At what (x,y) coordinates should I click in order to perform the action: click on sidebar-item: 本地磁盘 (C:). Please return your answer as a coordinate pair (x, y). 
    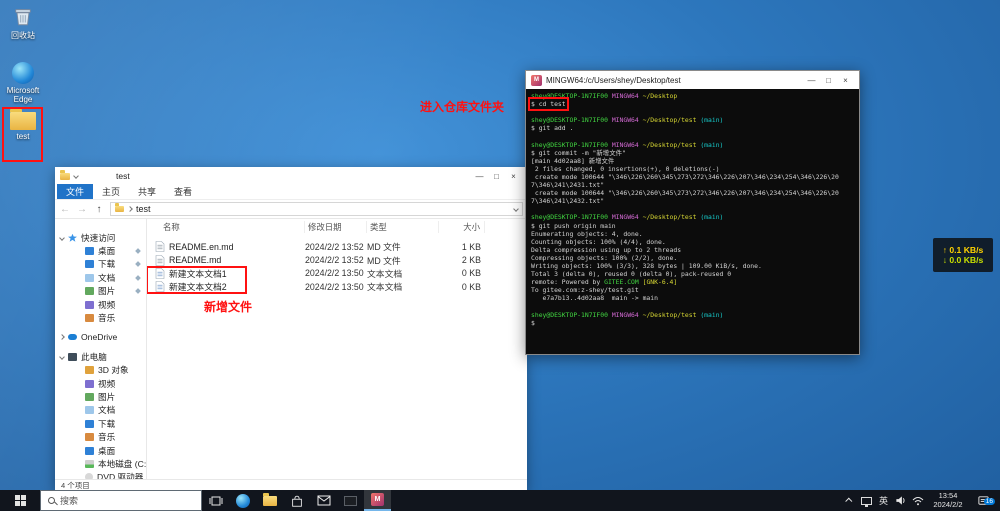
    Looking at the image, I should click on (100, 463).